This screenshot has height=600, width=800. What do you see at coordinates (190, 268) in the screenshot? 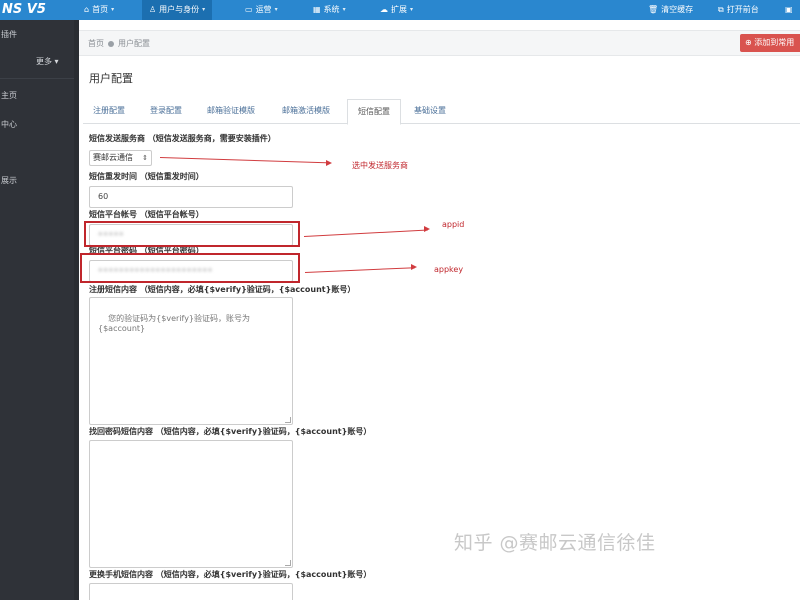
I see `annotation-box-password` at bounding box center [190, 268].